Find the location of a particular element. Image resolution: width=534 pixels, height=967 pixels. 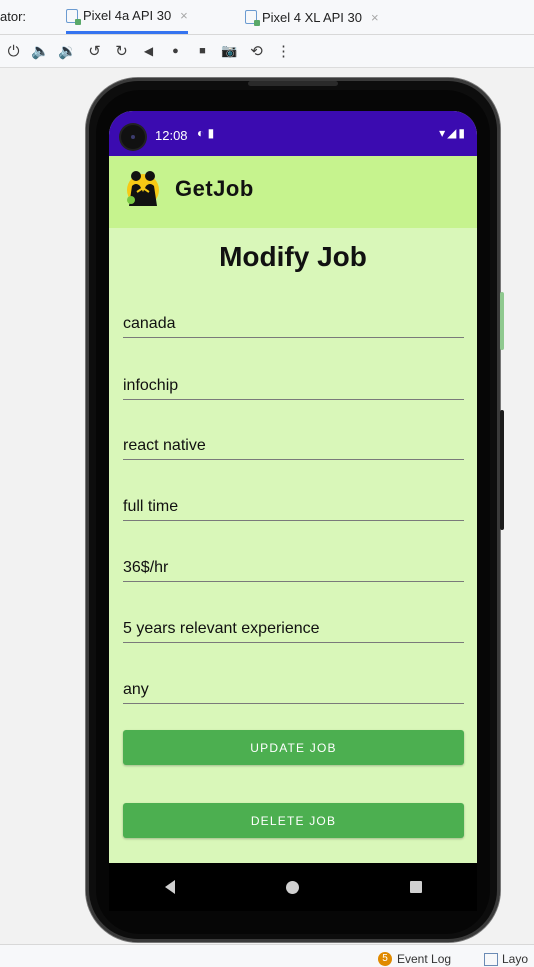

nav-home-icon is located at coordinates (292, 887).